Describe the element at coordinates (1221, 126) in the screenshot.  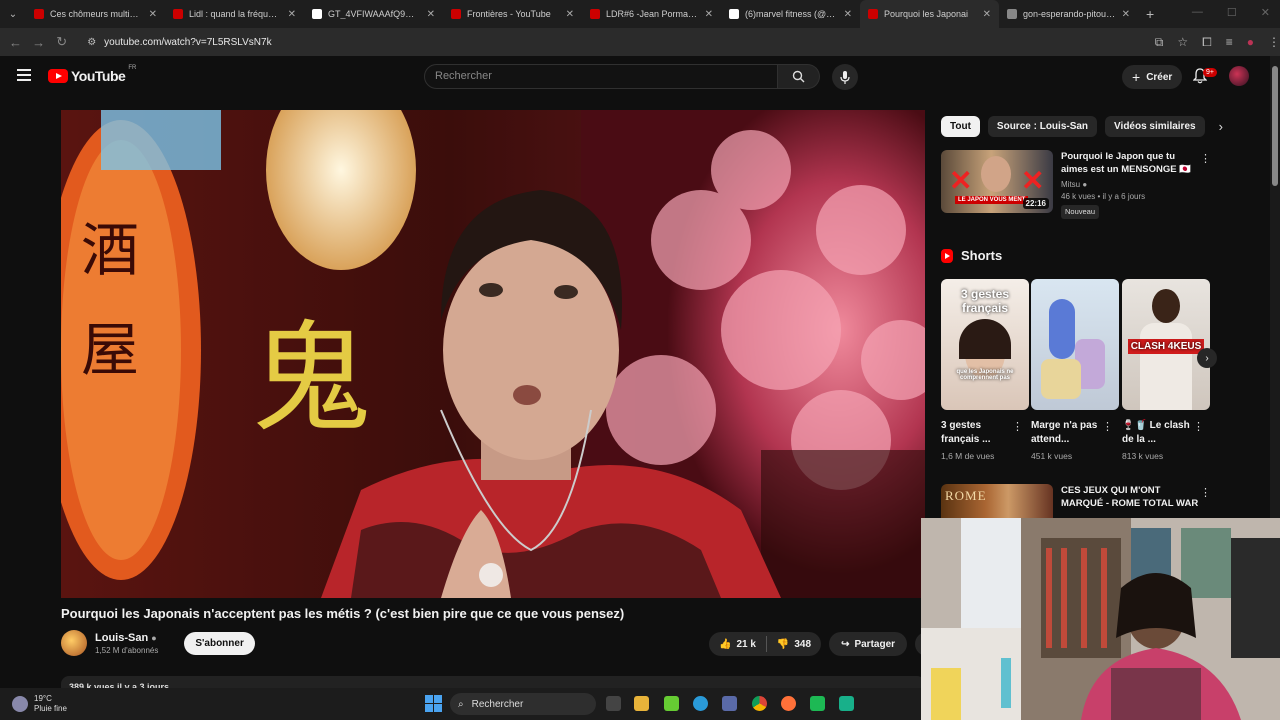
I see `chevron-right-icon: ›` at that location.